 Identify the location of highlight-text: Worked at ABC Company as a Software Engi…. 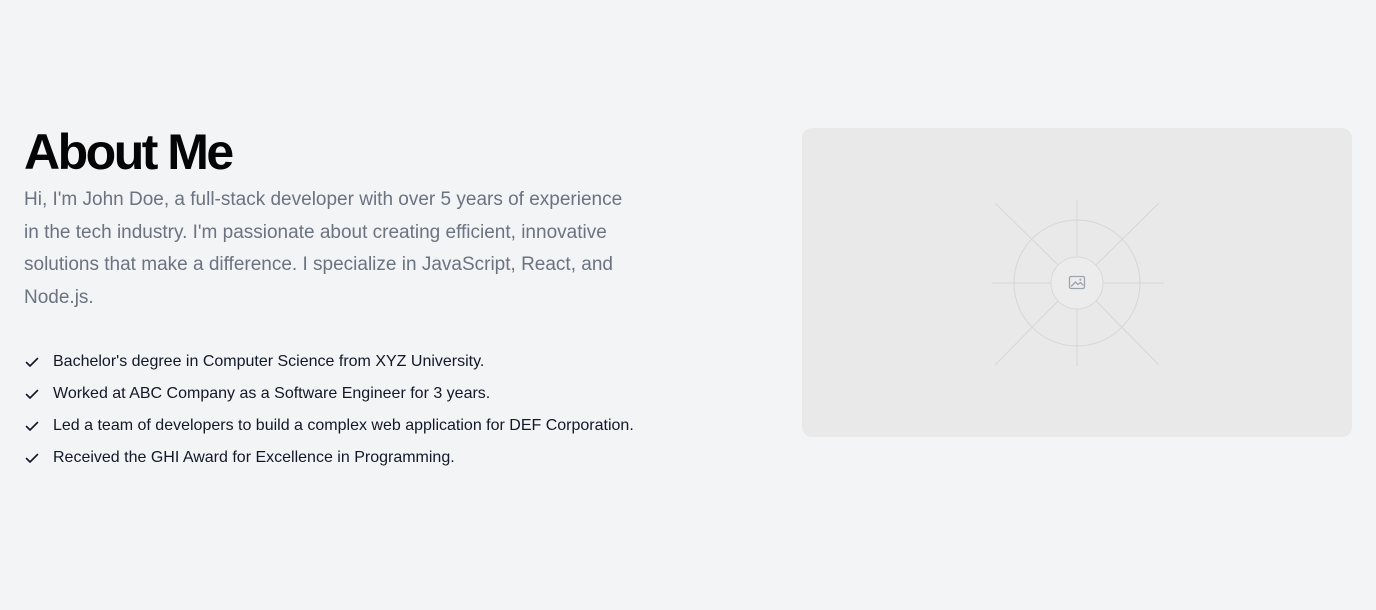
(272, 393).